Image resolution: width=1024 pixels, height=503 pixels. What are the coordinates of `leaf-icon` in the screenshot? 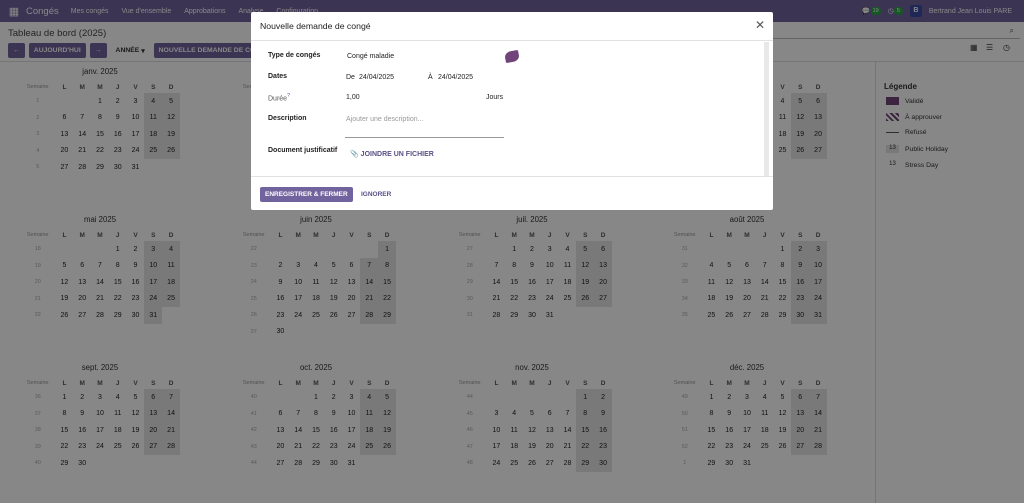 It's located at (512, 56).